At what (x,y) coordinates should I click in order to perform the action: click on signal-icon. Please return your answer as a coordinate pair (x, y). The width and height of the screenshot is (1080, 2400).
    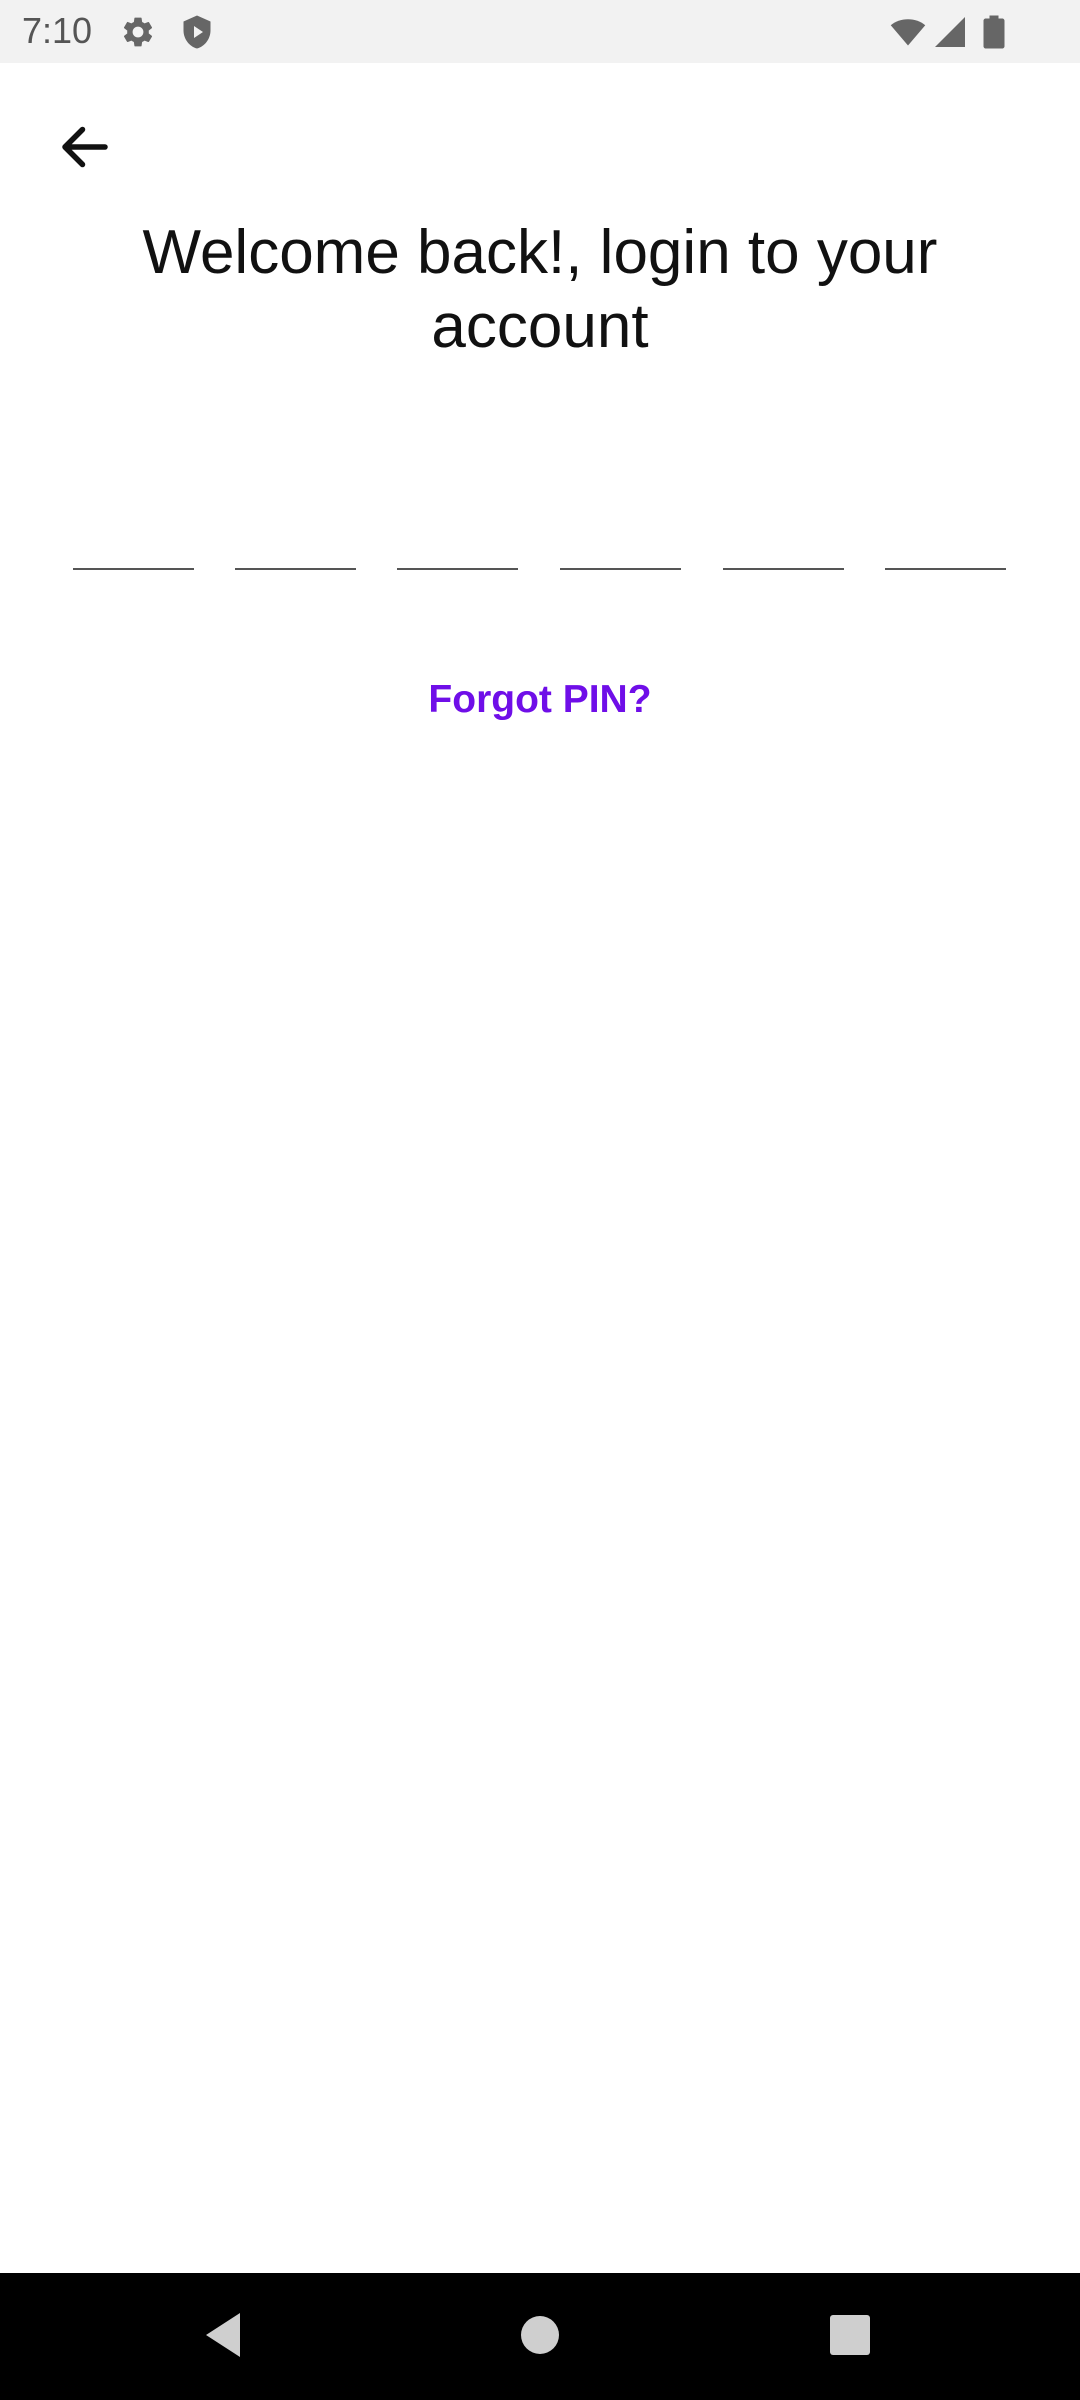
    Looking at the image, I should click on (950, 32).